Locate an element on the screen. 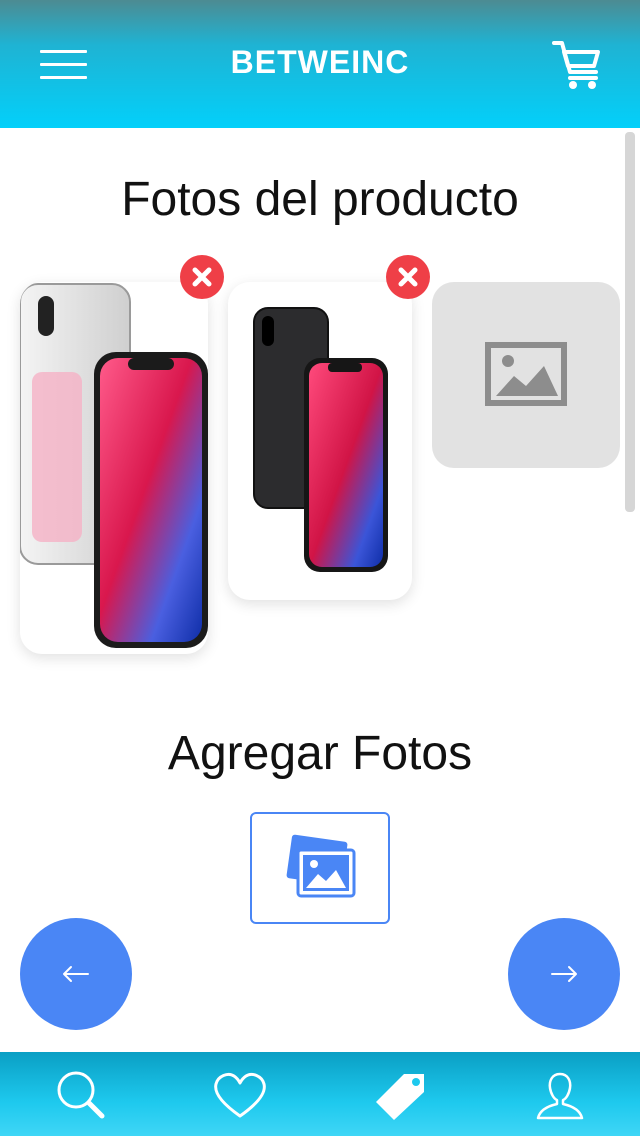 The height and width of the screenshot is (1136, 640). tab-sell is located at coordinates (400, 1096).